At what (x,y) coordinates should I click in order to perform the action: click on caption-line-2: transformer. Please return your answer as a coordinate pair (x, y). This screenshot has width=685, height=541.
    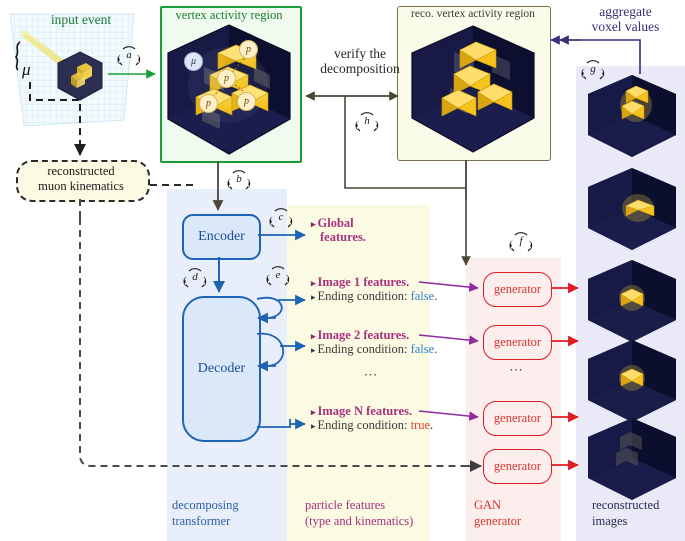
    Looking at the image, I should click on (201, 520).